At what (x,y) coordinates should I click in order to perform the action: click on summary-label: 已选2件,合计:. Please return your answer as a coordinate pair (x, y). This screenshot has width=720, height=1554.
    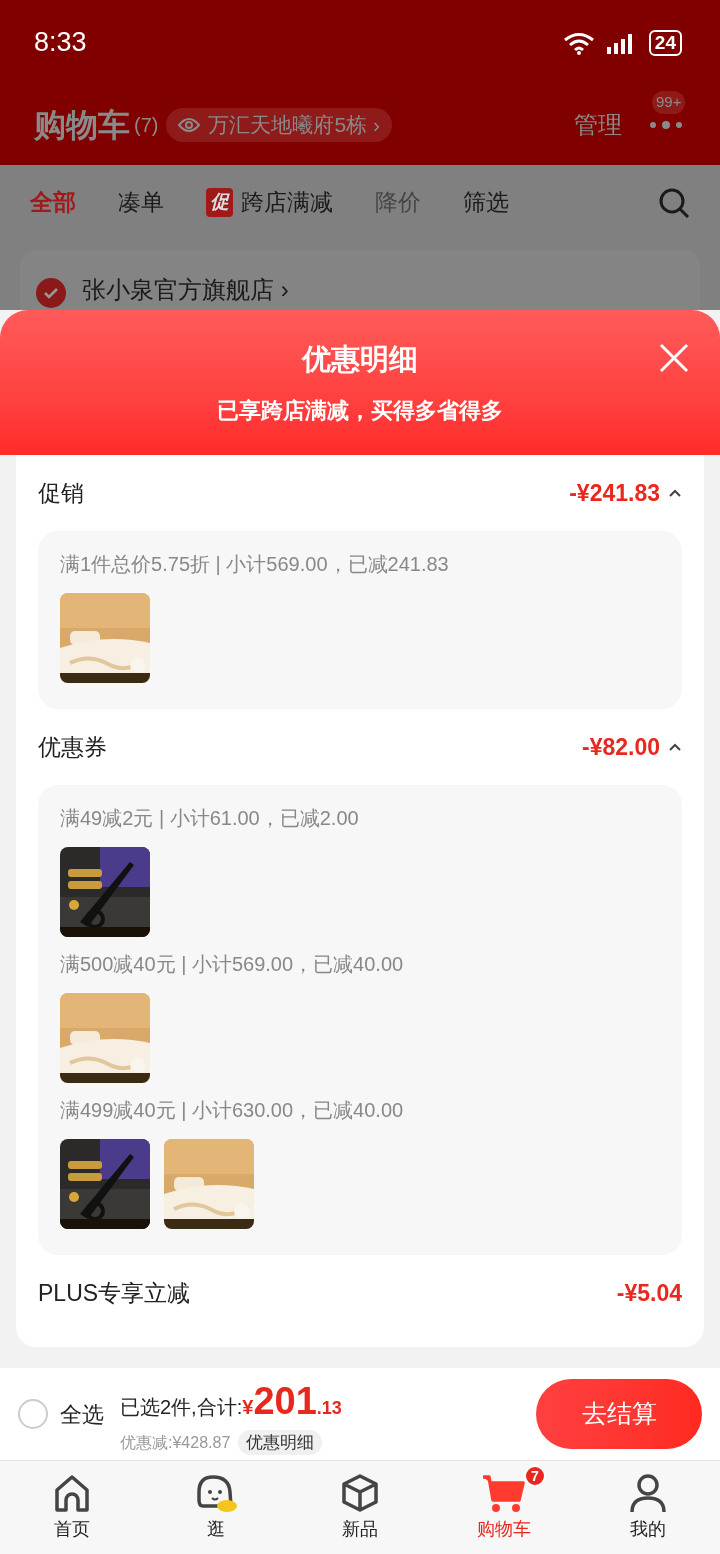
    Looking at the image, I should click on (181, 1407).